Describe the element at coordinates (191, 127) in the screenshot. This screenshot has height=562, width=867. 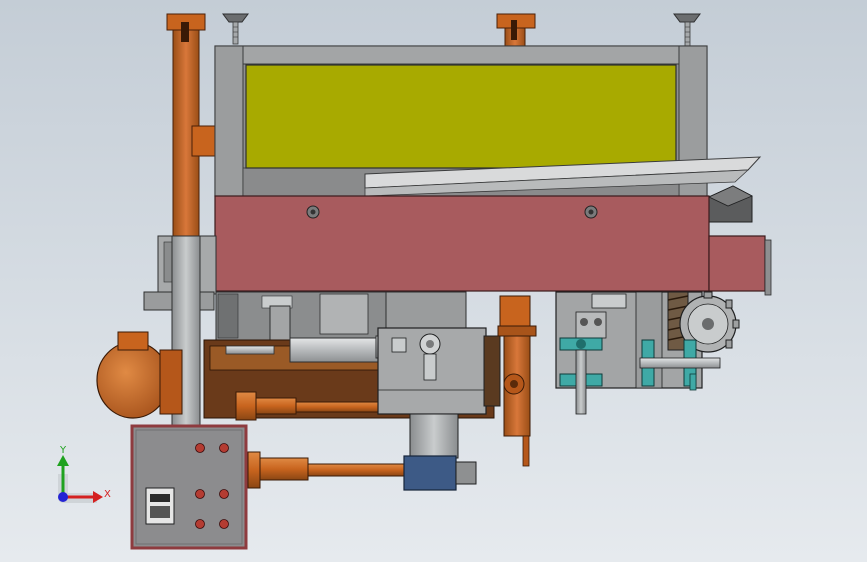
I see `vertical-post-left` at that location.